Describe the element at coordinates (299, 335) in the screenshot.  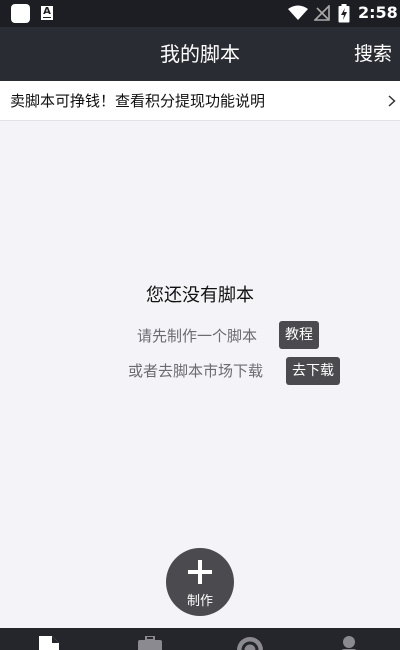
I see `tutorial-button: 教程` at that location.